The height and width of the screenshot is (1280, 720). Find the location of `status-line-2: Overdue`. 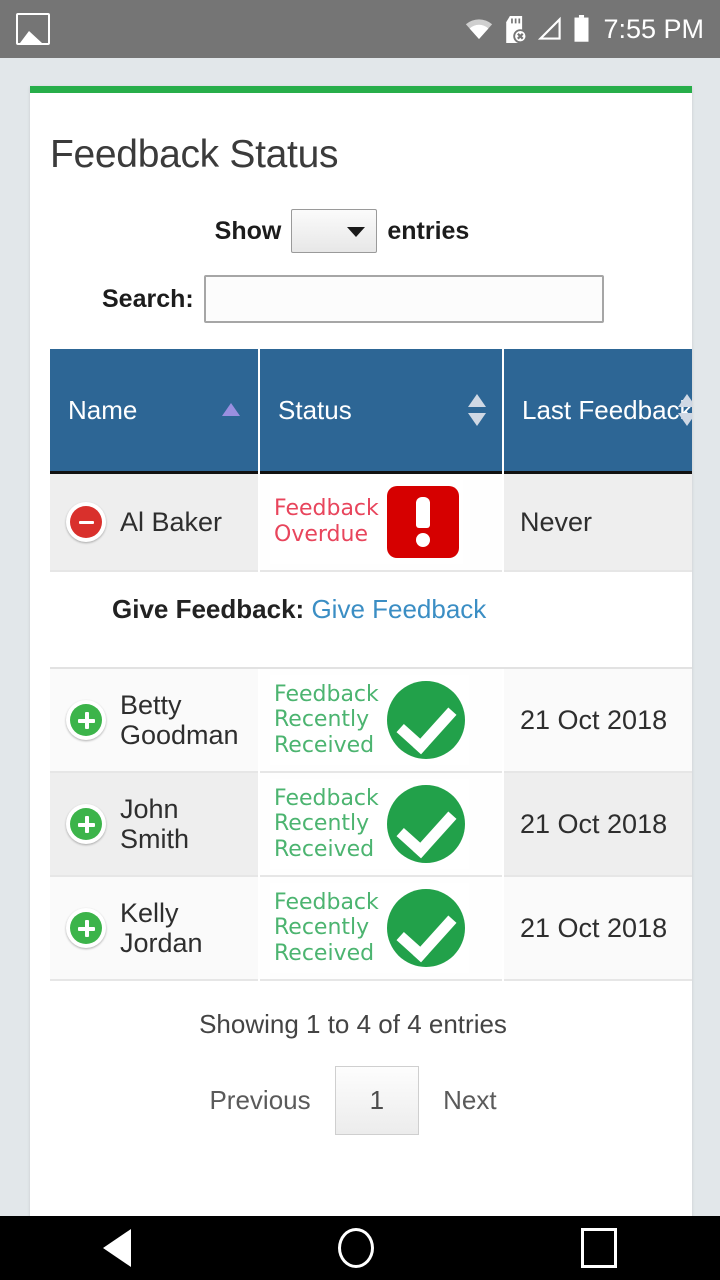

status-line-2: Overdue is located at coordinates (321, 534).